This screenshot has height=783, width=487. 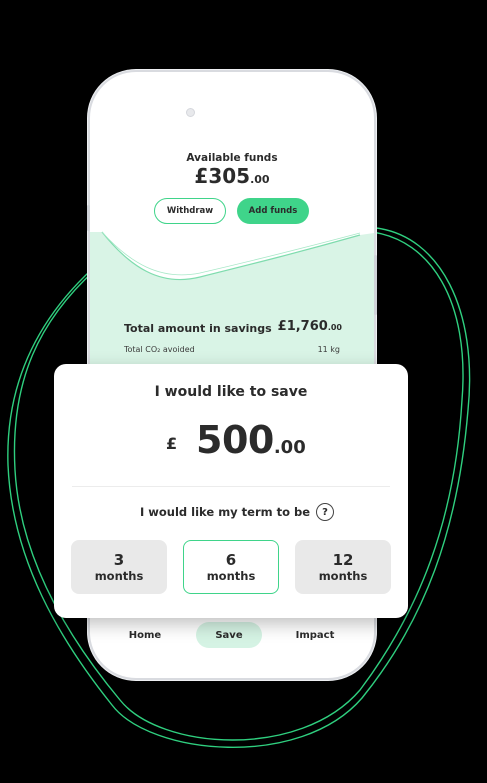 I want to click on nav-home: Home, so click(x=145, y=635).